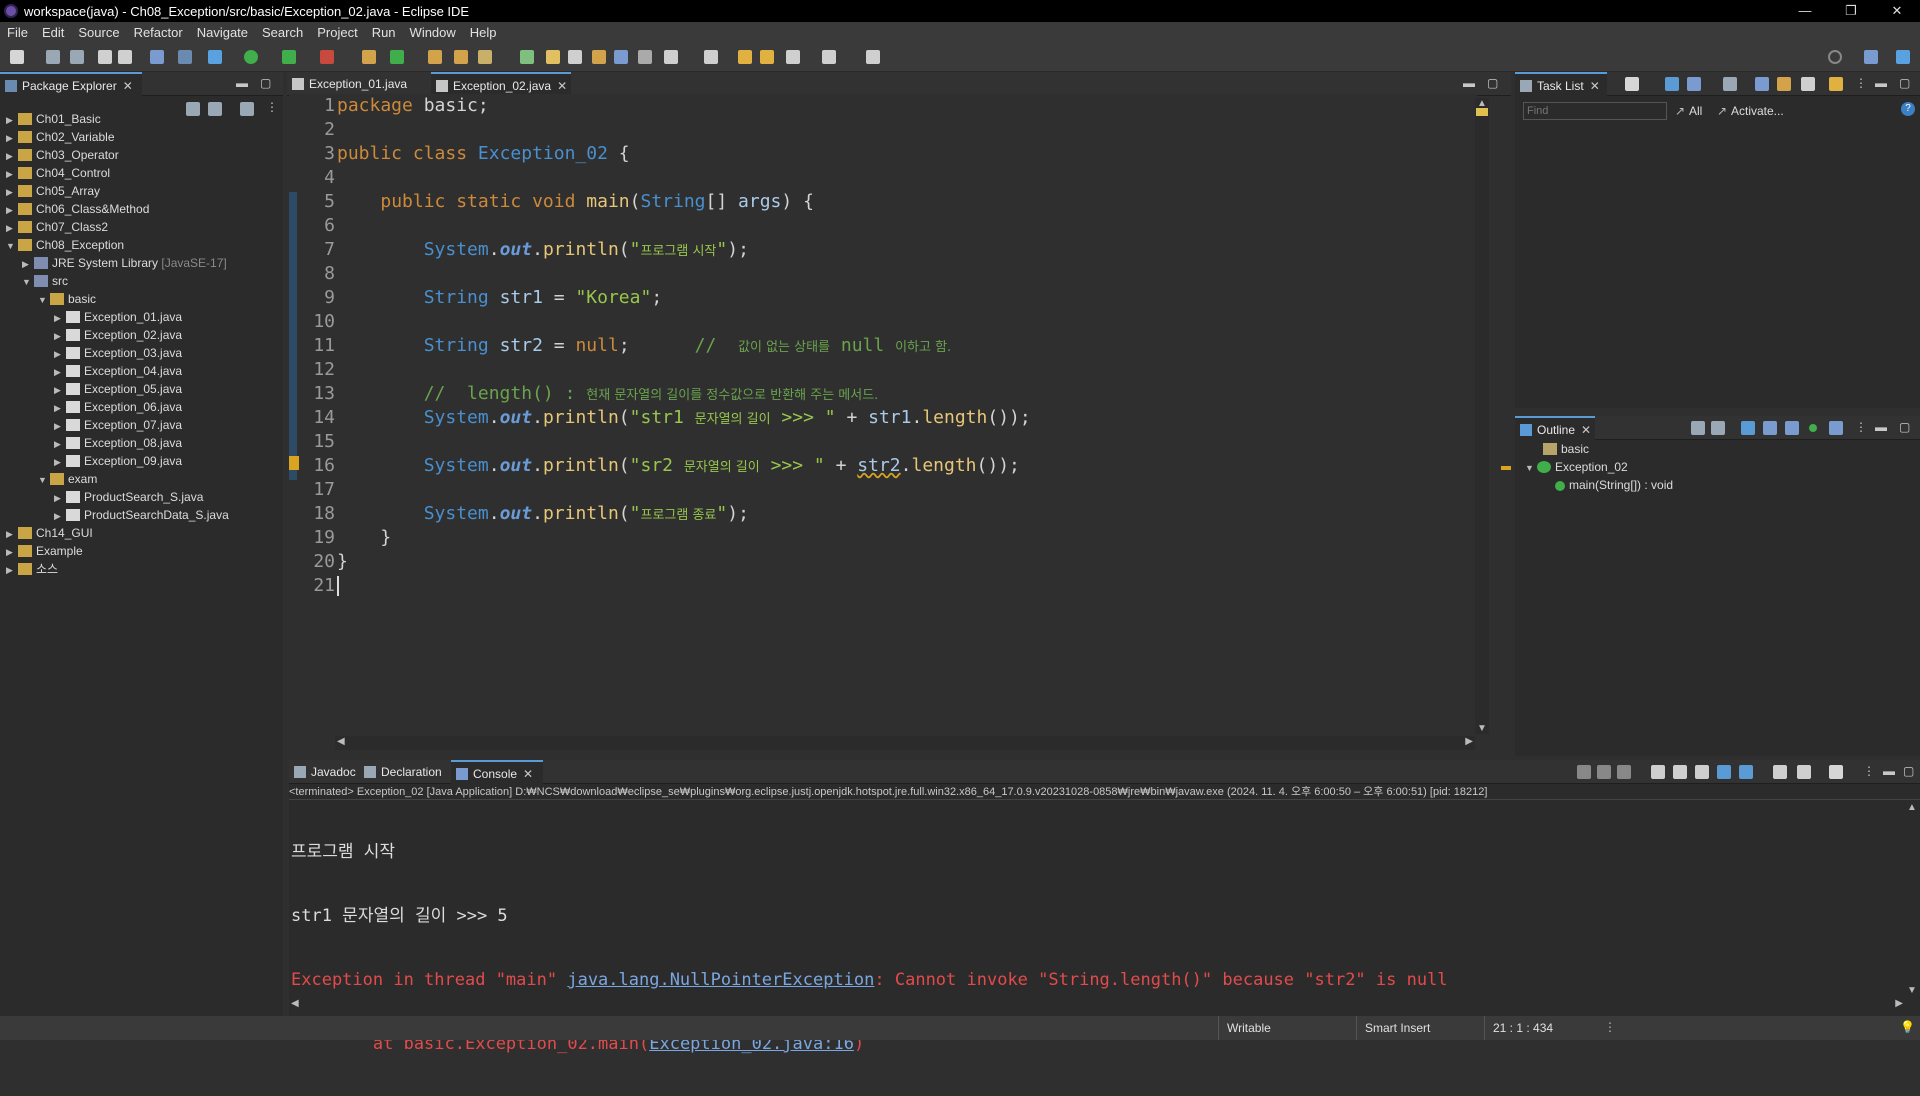 This screenshot has width=1920, height=1096. What do you see at coordinates (711, 57) in the screenshot?
I see `prev-annotation-icon` at bounding box center [711, 57].